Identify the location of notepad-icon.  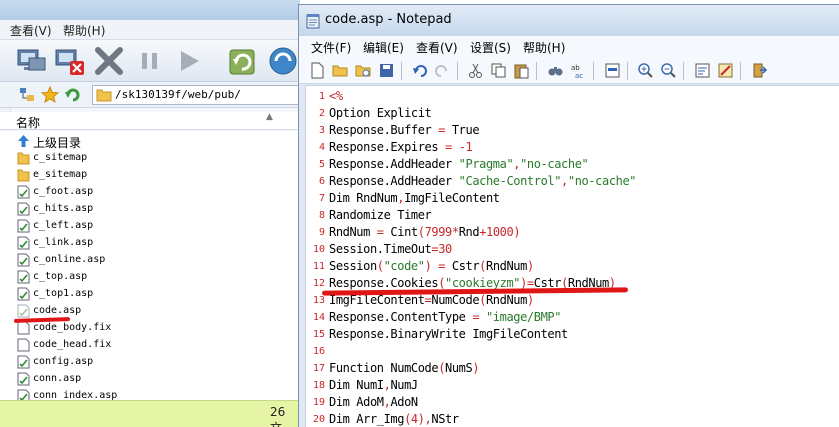
(313, 21).